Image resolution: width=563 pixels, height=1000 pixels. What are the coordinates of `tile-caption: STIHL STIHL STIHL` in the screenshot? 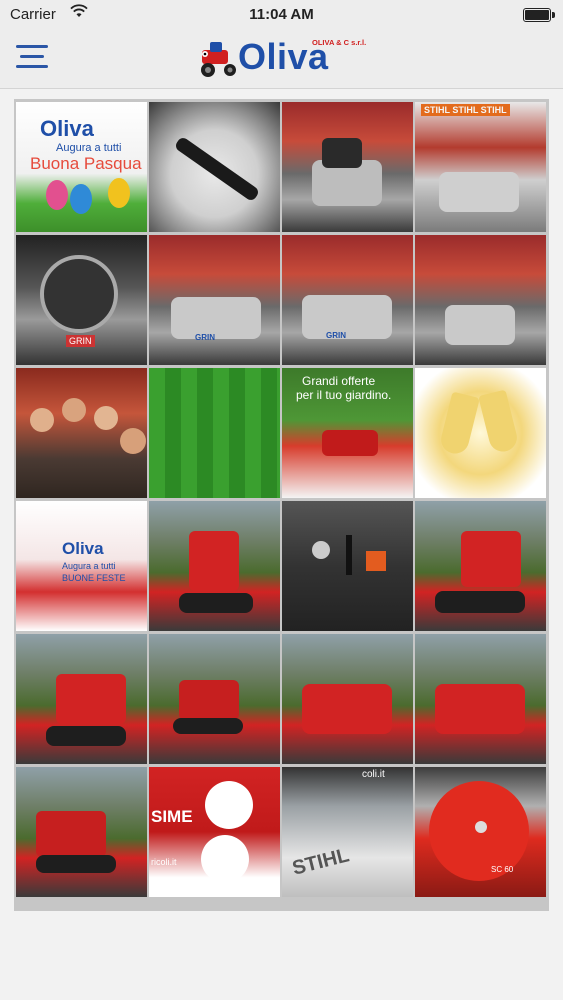 It's located at (465, 110).